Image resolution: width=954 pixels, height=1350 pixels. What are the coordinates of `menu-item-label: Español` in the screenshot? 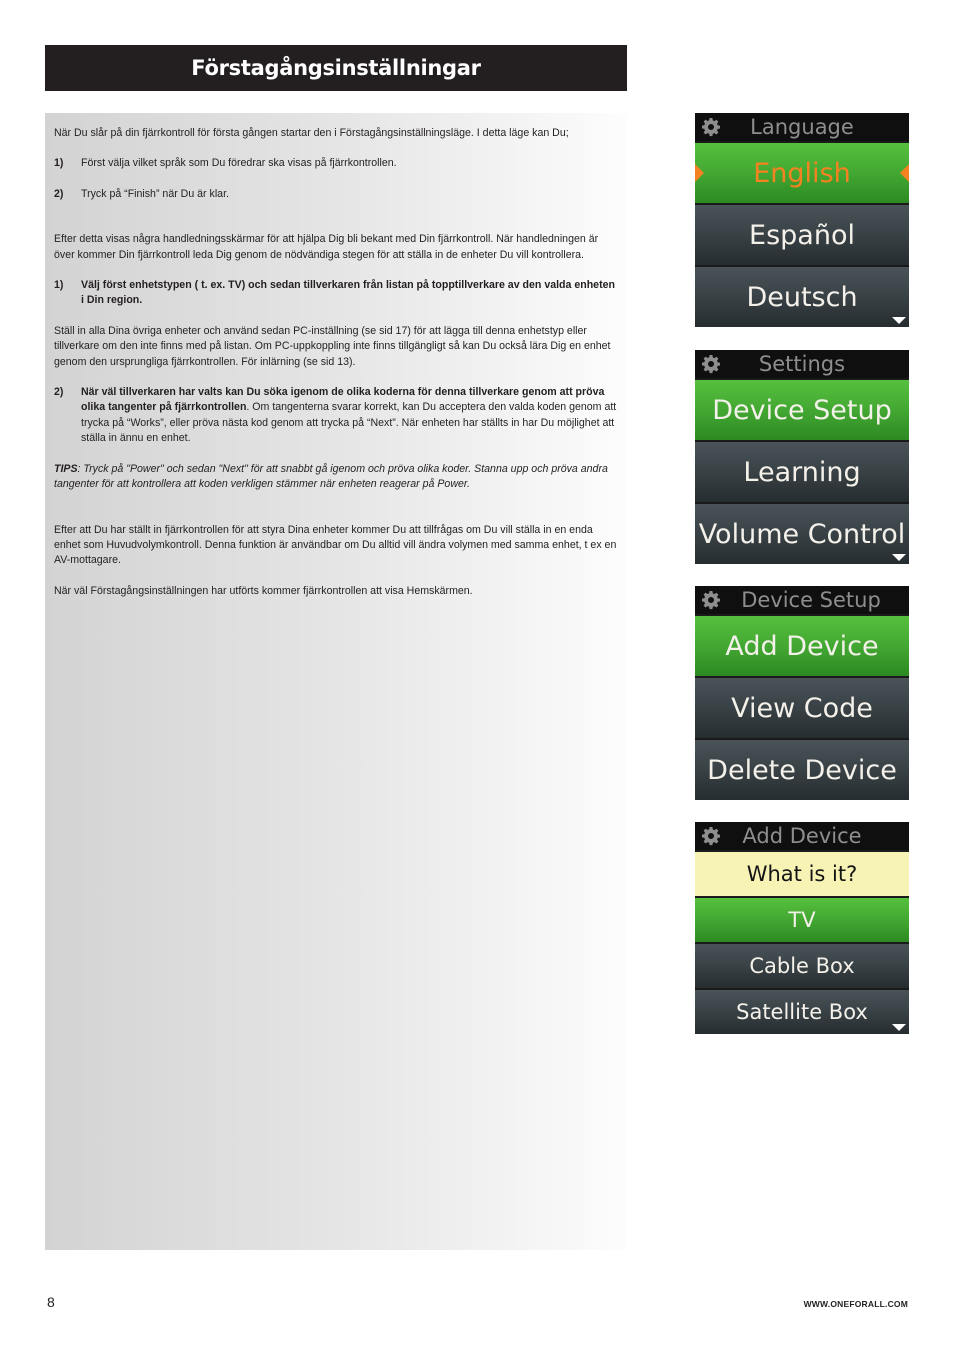 It's located at (802, 235).